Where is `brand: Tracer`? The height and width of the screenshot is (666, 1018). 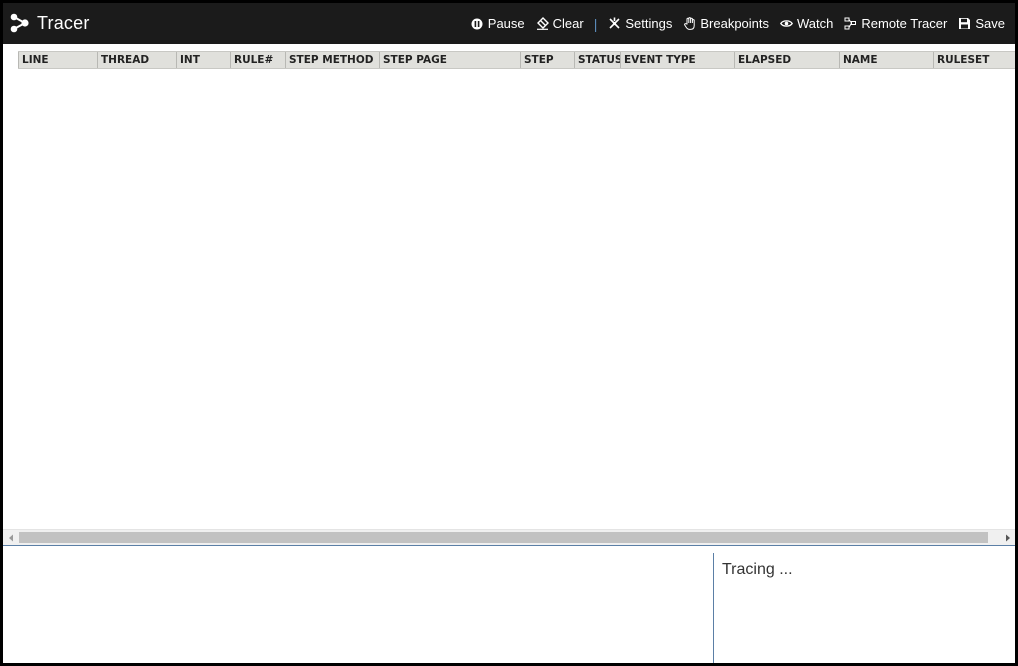 brand: Tracer is located at coordinates (49, 23).